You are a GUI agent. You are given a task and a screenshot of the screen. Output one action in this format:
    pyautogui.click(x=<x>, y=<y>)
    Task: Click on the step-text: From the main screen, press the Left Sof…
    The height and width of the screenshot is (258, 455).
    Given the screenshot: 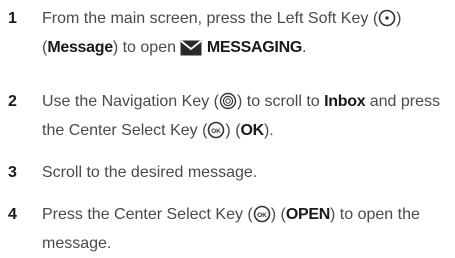 What is the action you would take?
    pyautogui.click(x=210, y=18)
    